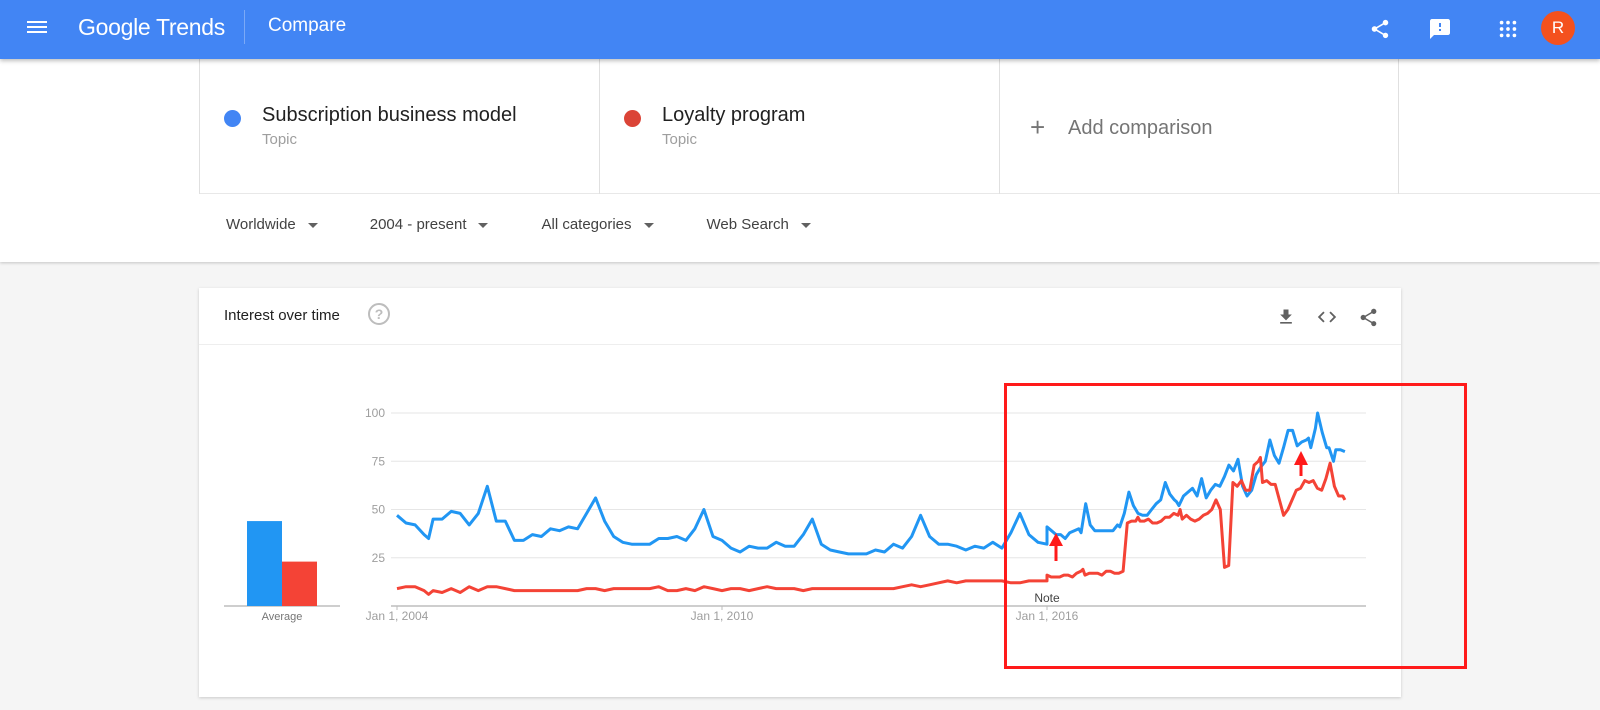 Image resolution: width=1600 pixels, height=710 pixels. I want to click on avatar: R, so click(1558, 28).